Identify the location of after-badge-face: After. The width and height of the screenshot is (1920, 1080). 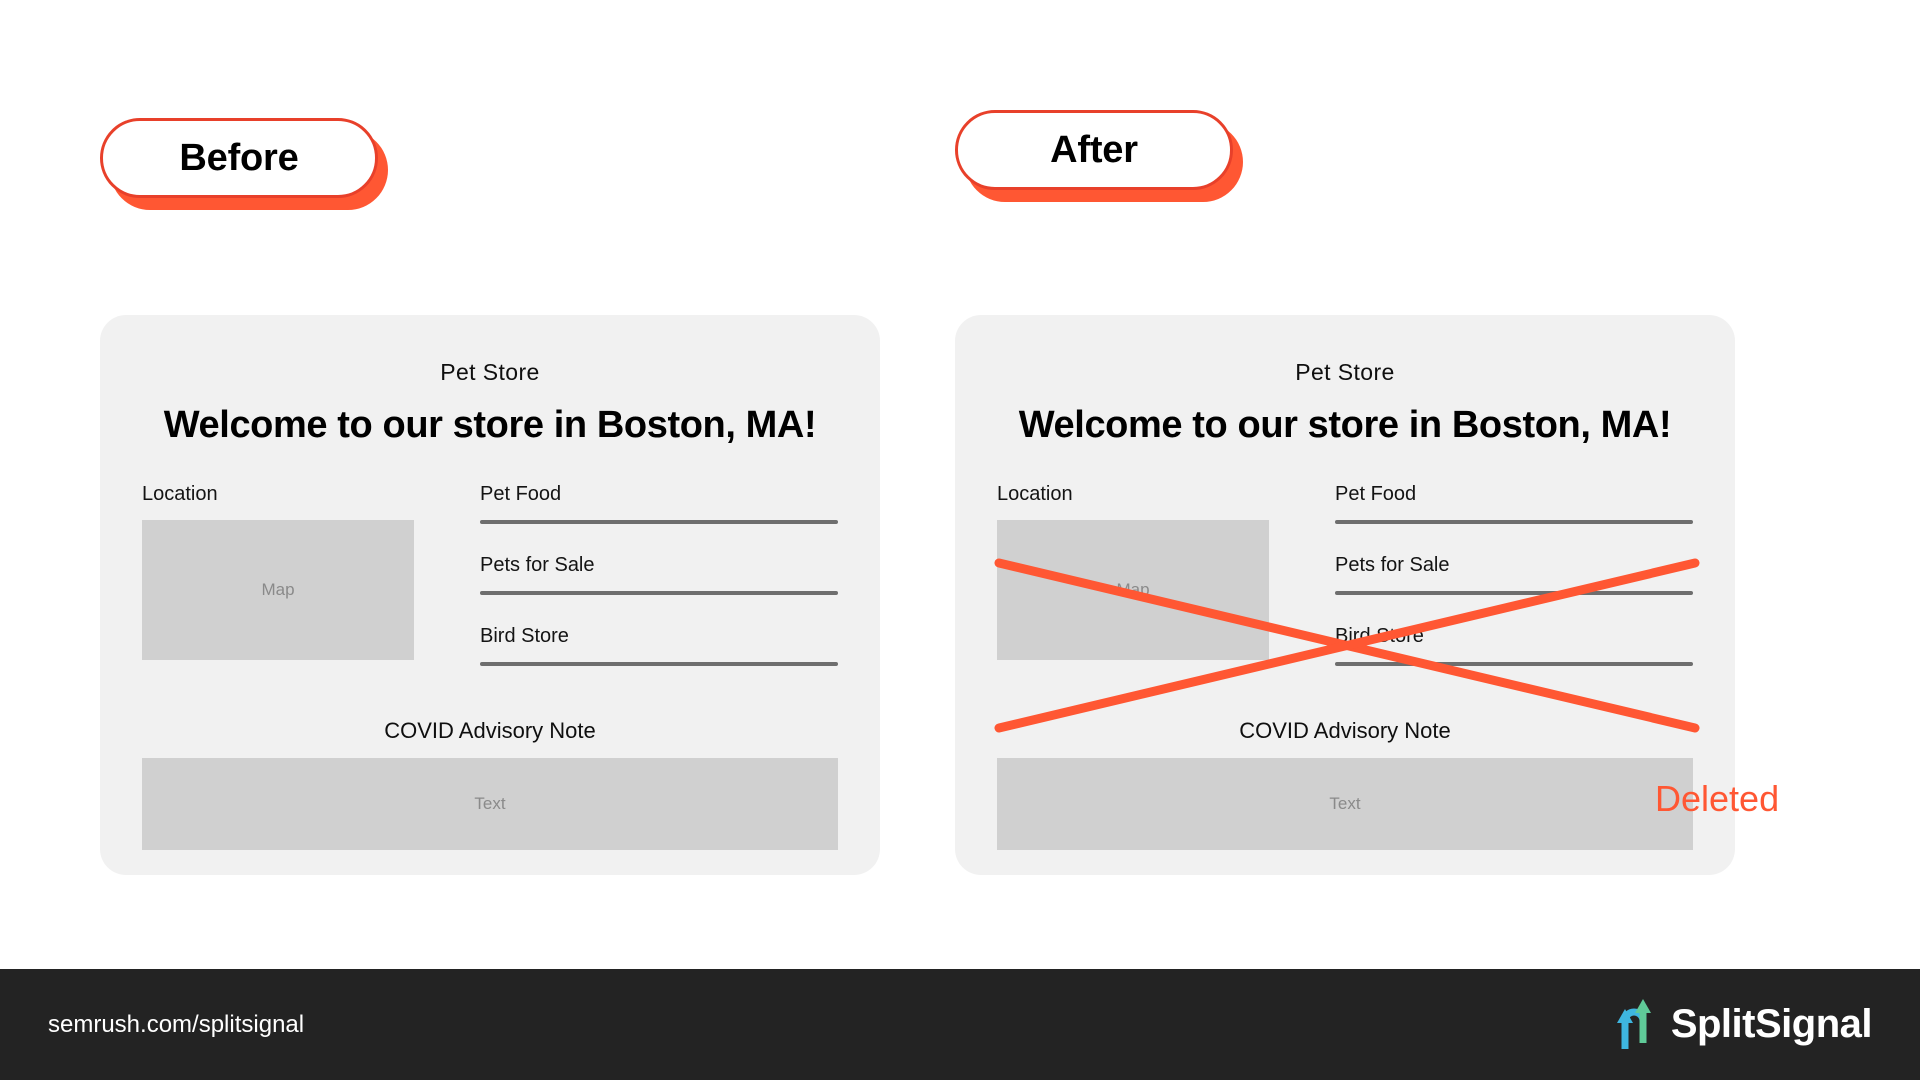
(1094, 150).